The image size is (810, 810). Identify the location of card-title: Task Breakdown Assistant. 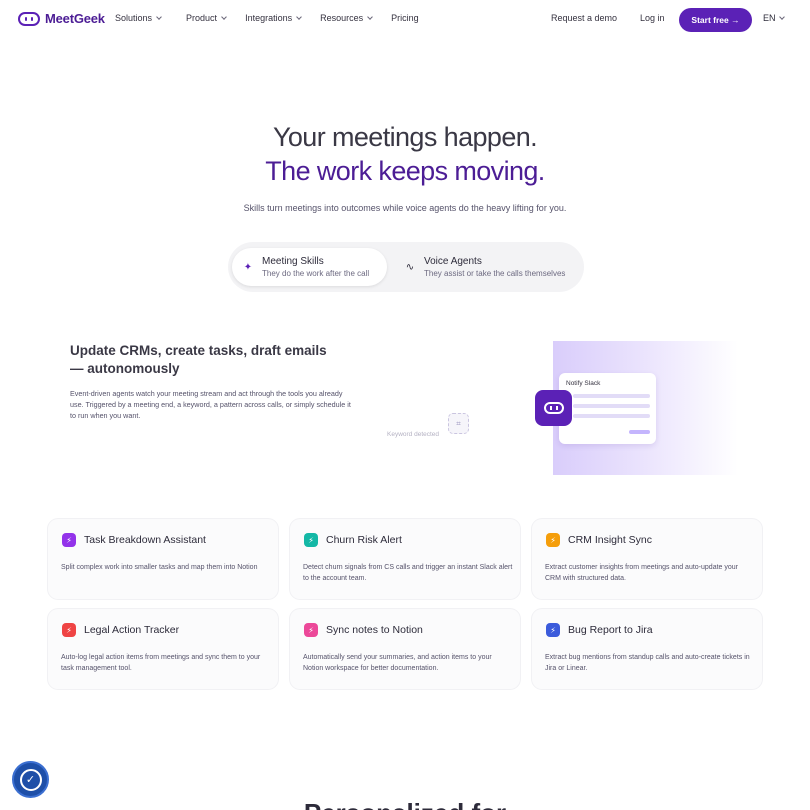
(145, 540).